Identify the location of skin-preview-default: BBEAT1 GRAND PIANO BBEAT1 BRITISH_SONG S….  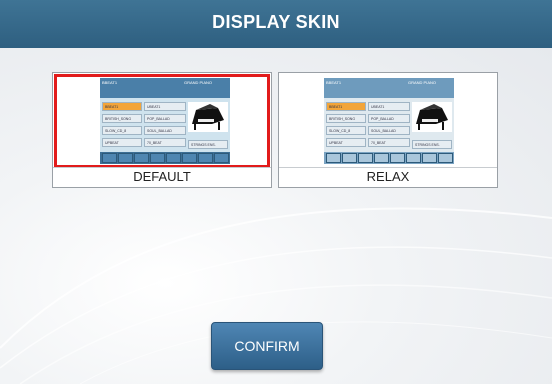
(165, 121).